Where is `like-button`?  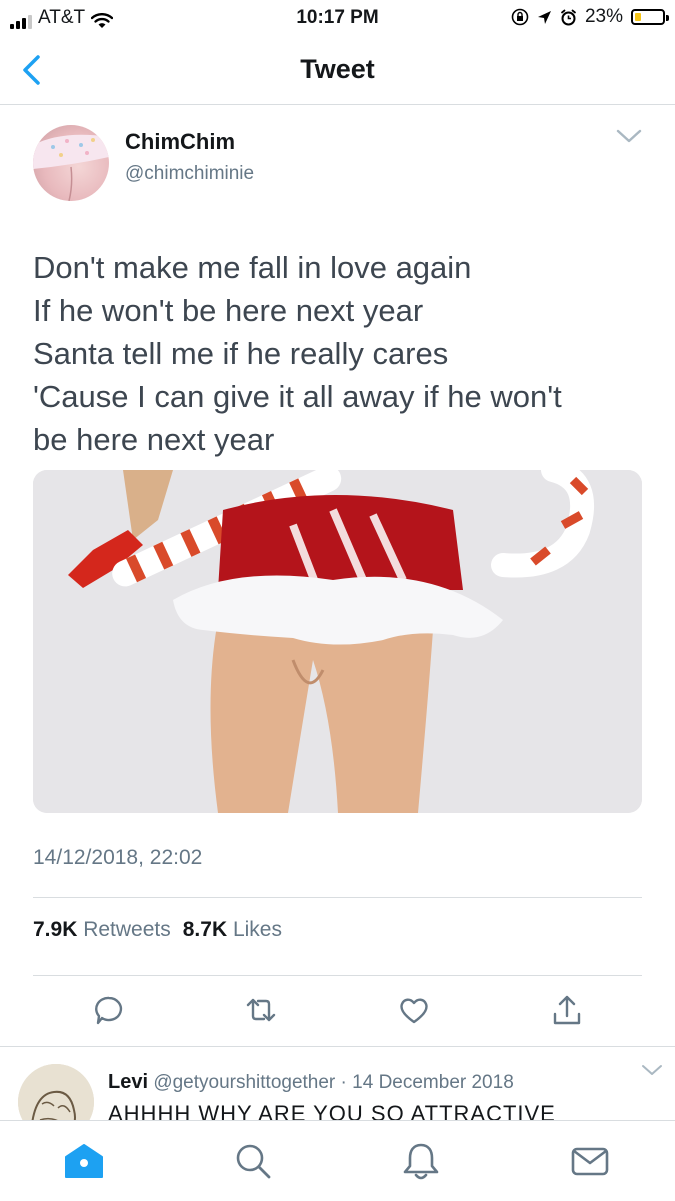 like-button is located at coordinates (414, 1010).